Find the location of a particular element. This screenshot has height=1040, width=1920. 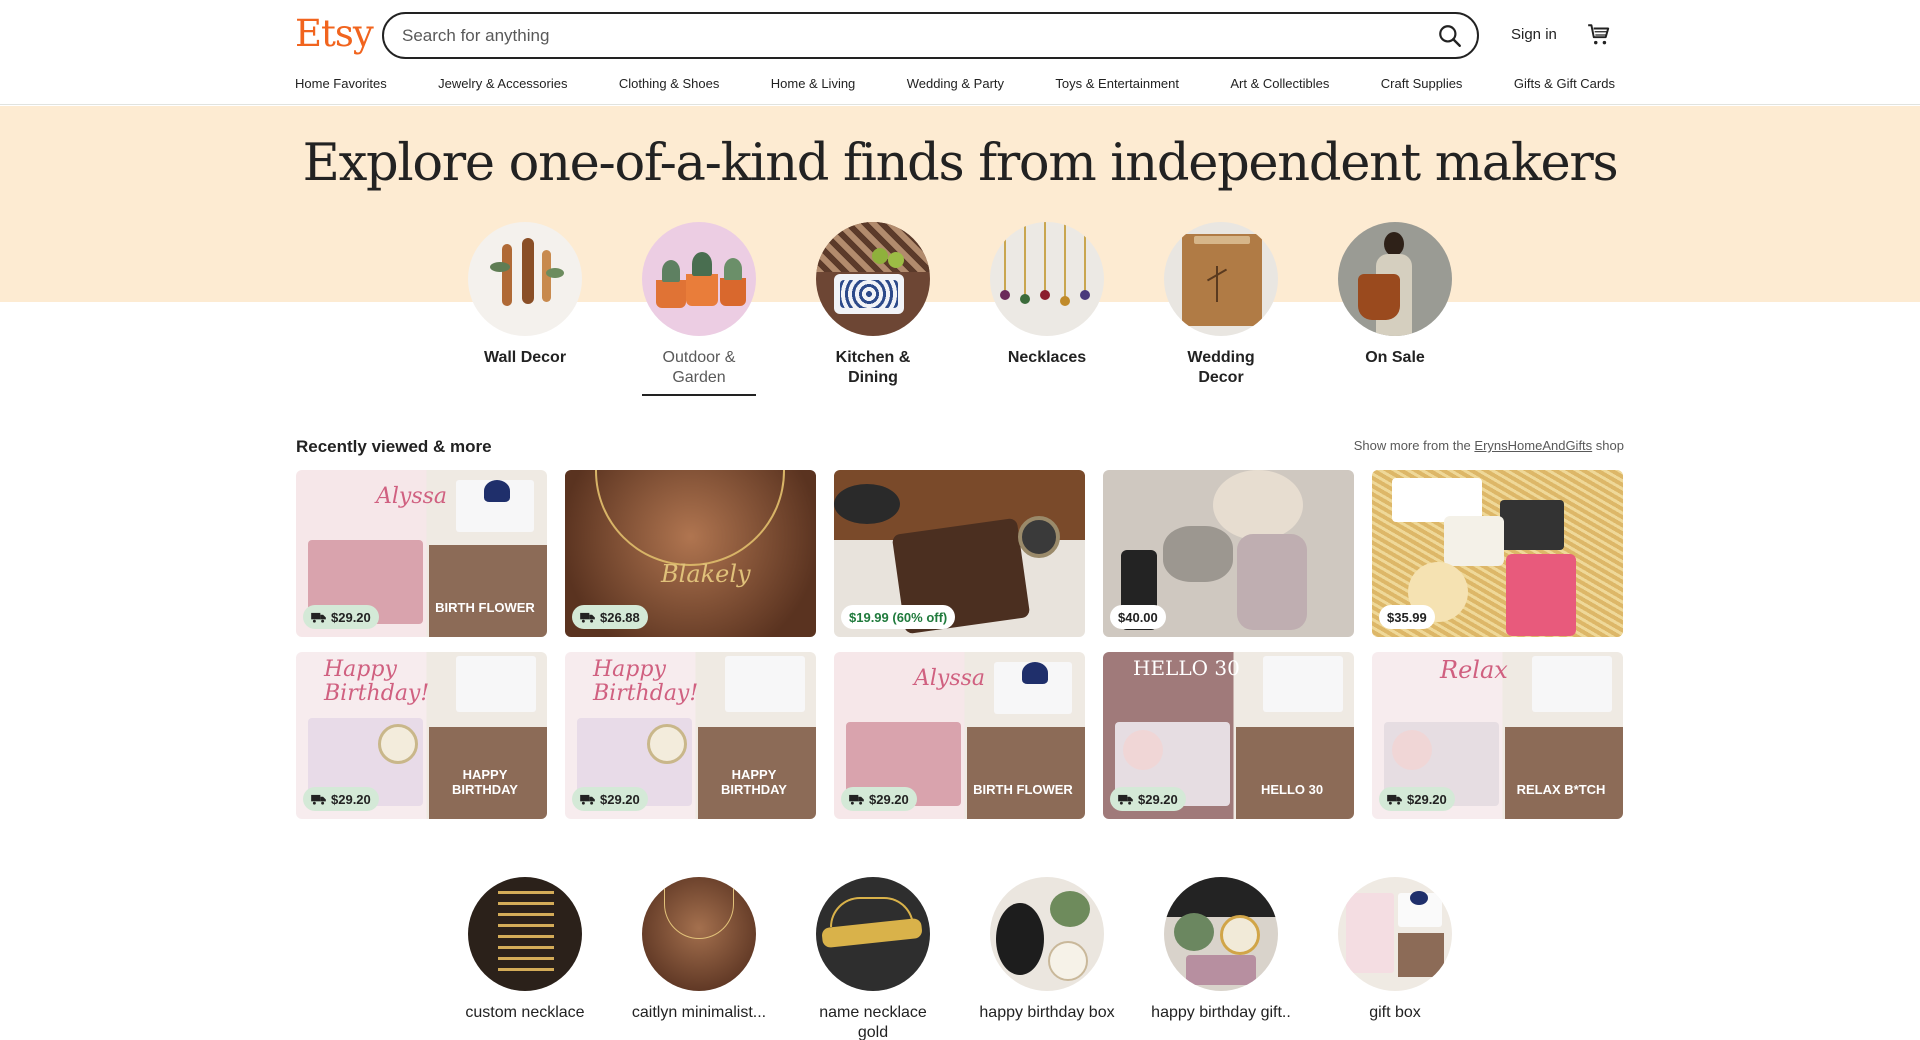

price-value: $35.99 is located at coordinates (1407, 617).